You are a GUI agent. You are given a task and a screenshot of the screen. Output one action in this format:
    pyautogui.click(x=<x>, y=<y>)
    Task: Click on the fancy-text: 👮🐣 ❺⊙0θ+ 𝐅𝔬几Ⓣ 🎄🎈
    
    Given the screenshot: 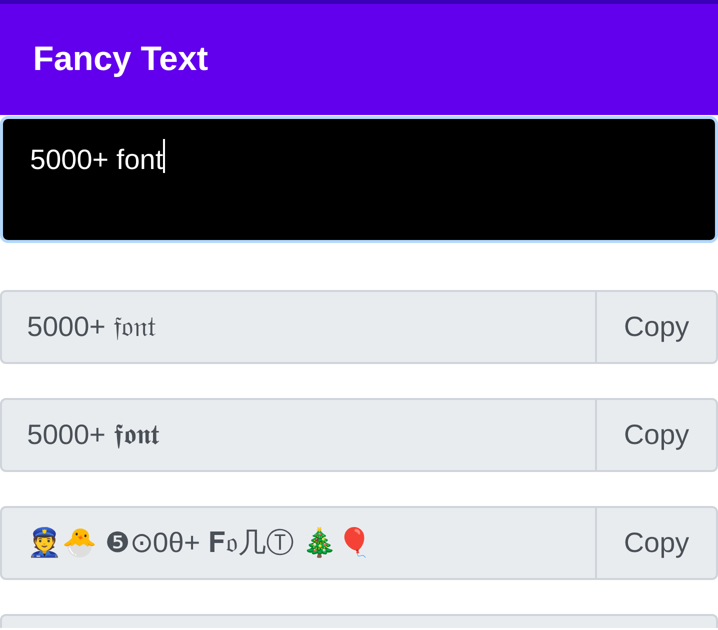 What is the action you would take?
    pyautogui.click(x=199, y=543)
    